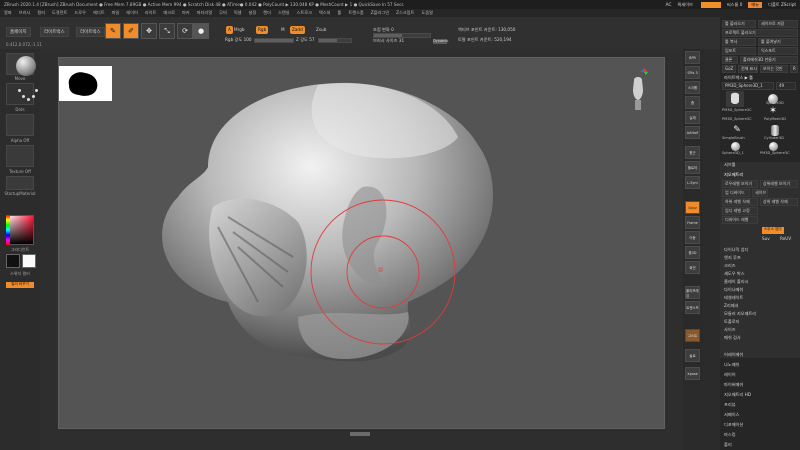 The image size is (800, 450). Describe the element at coordinates (692, 207) in the screenshot. I see `xyz-button: Qxyz` at that location.